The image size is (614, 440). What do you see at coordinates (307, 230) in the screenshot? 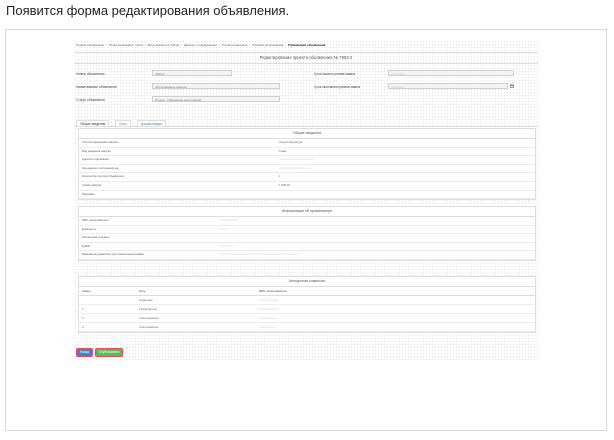
I see `info-row: Должность xxxxxxx` at bounding box center [307, 230].